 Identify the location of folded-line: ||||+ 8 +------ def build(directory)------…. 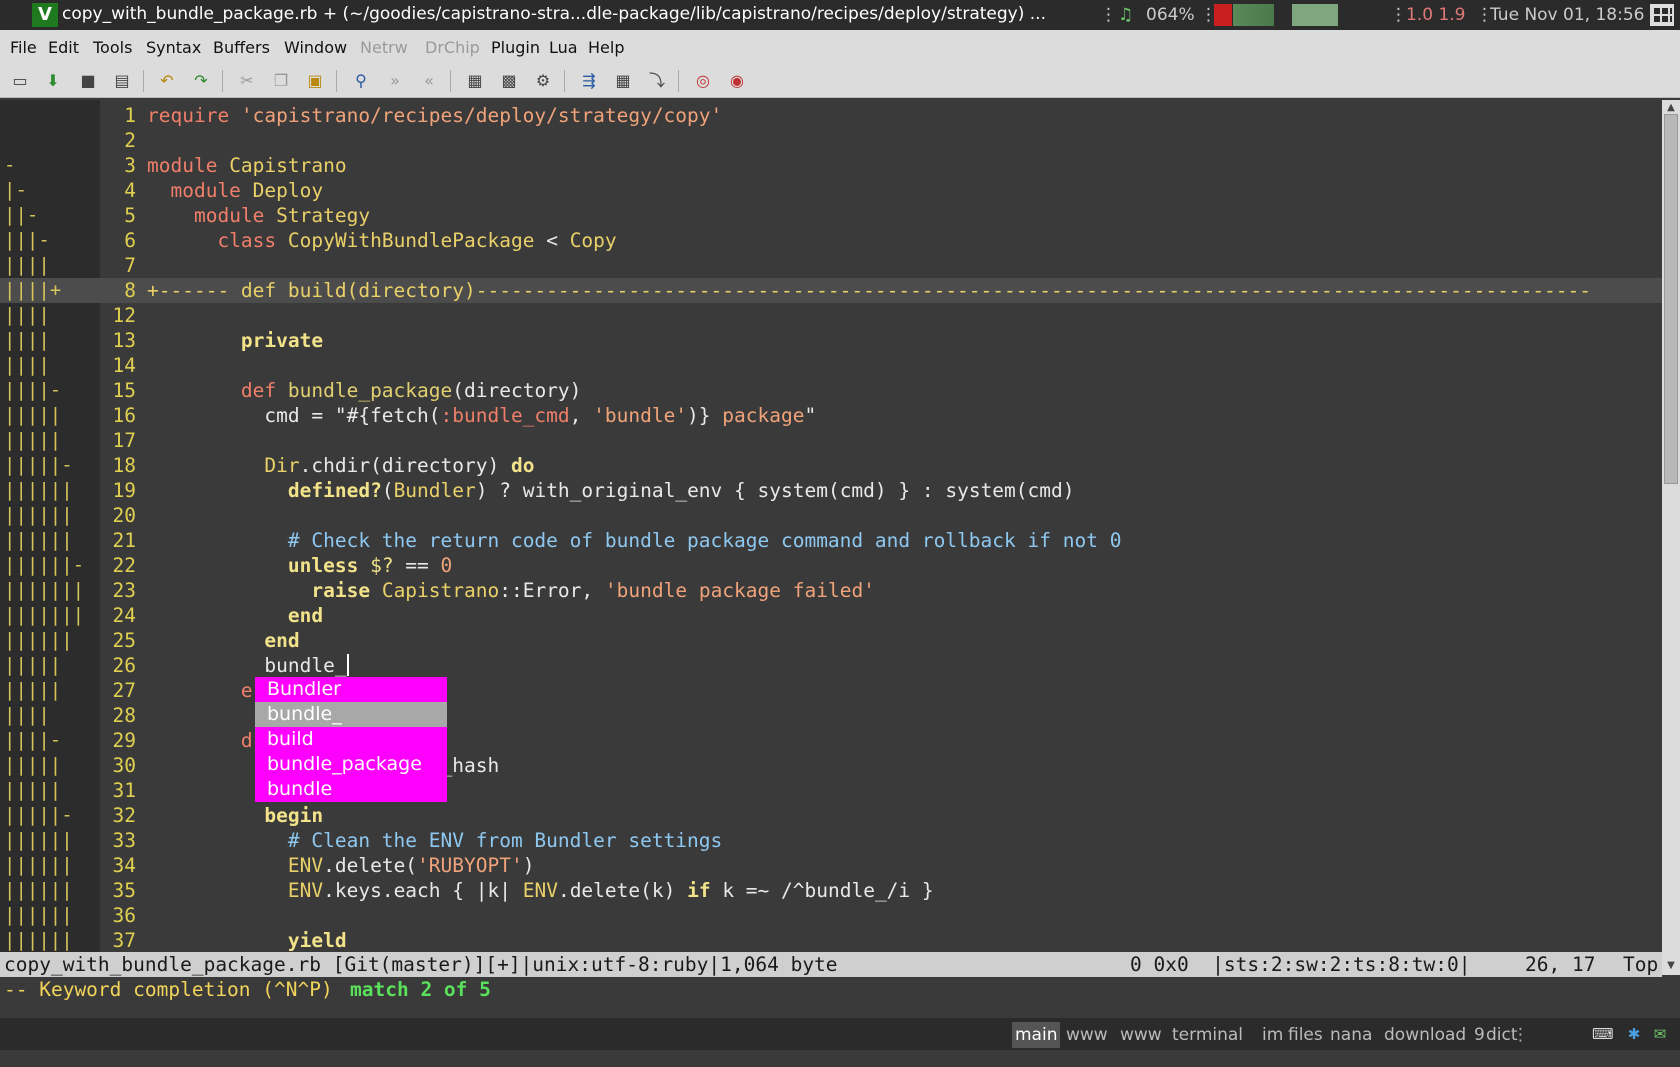
(831, 290).